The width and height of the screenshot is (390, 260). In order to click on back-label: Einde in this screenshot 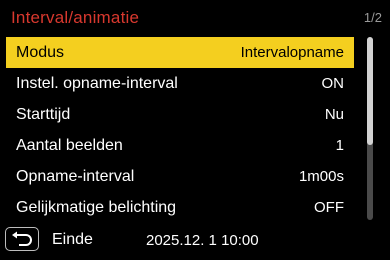, I will do `click(72, 239)`.